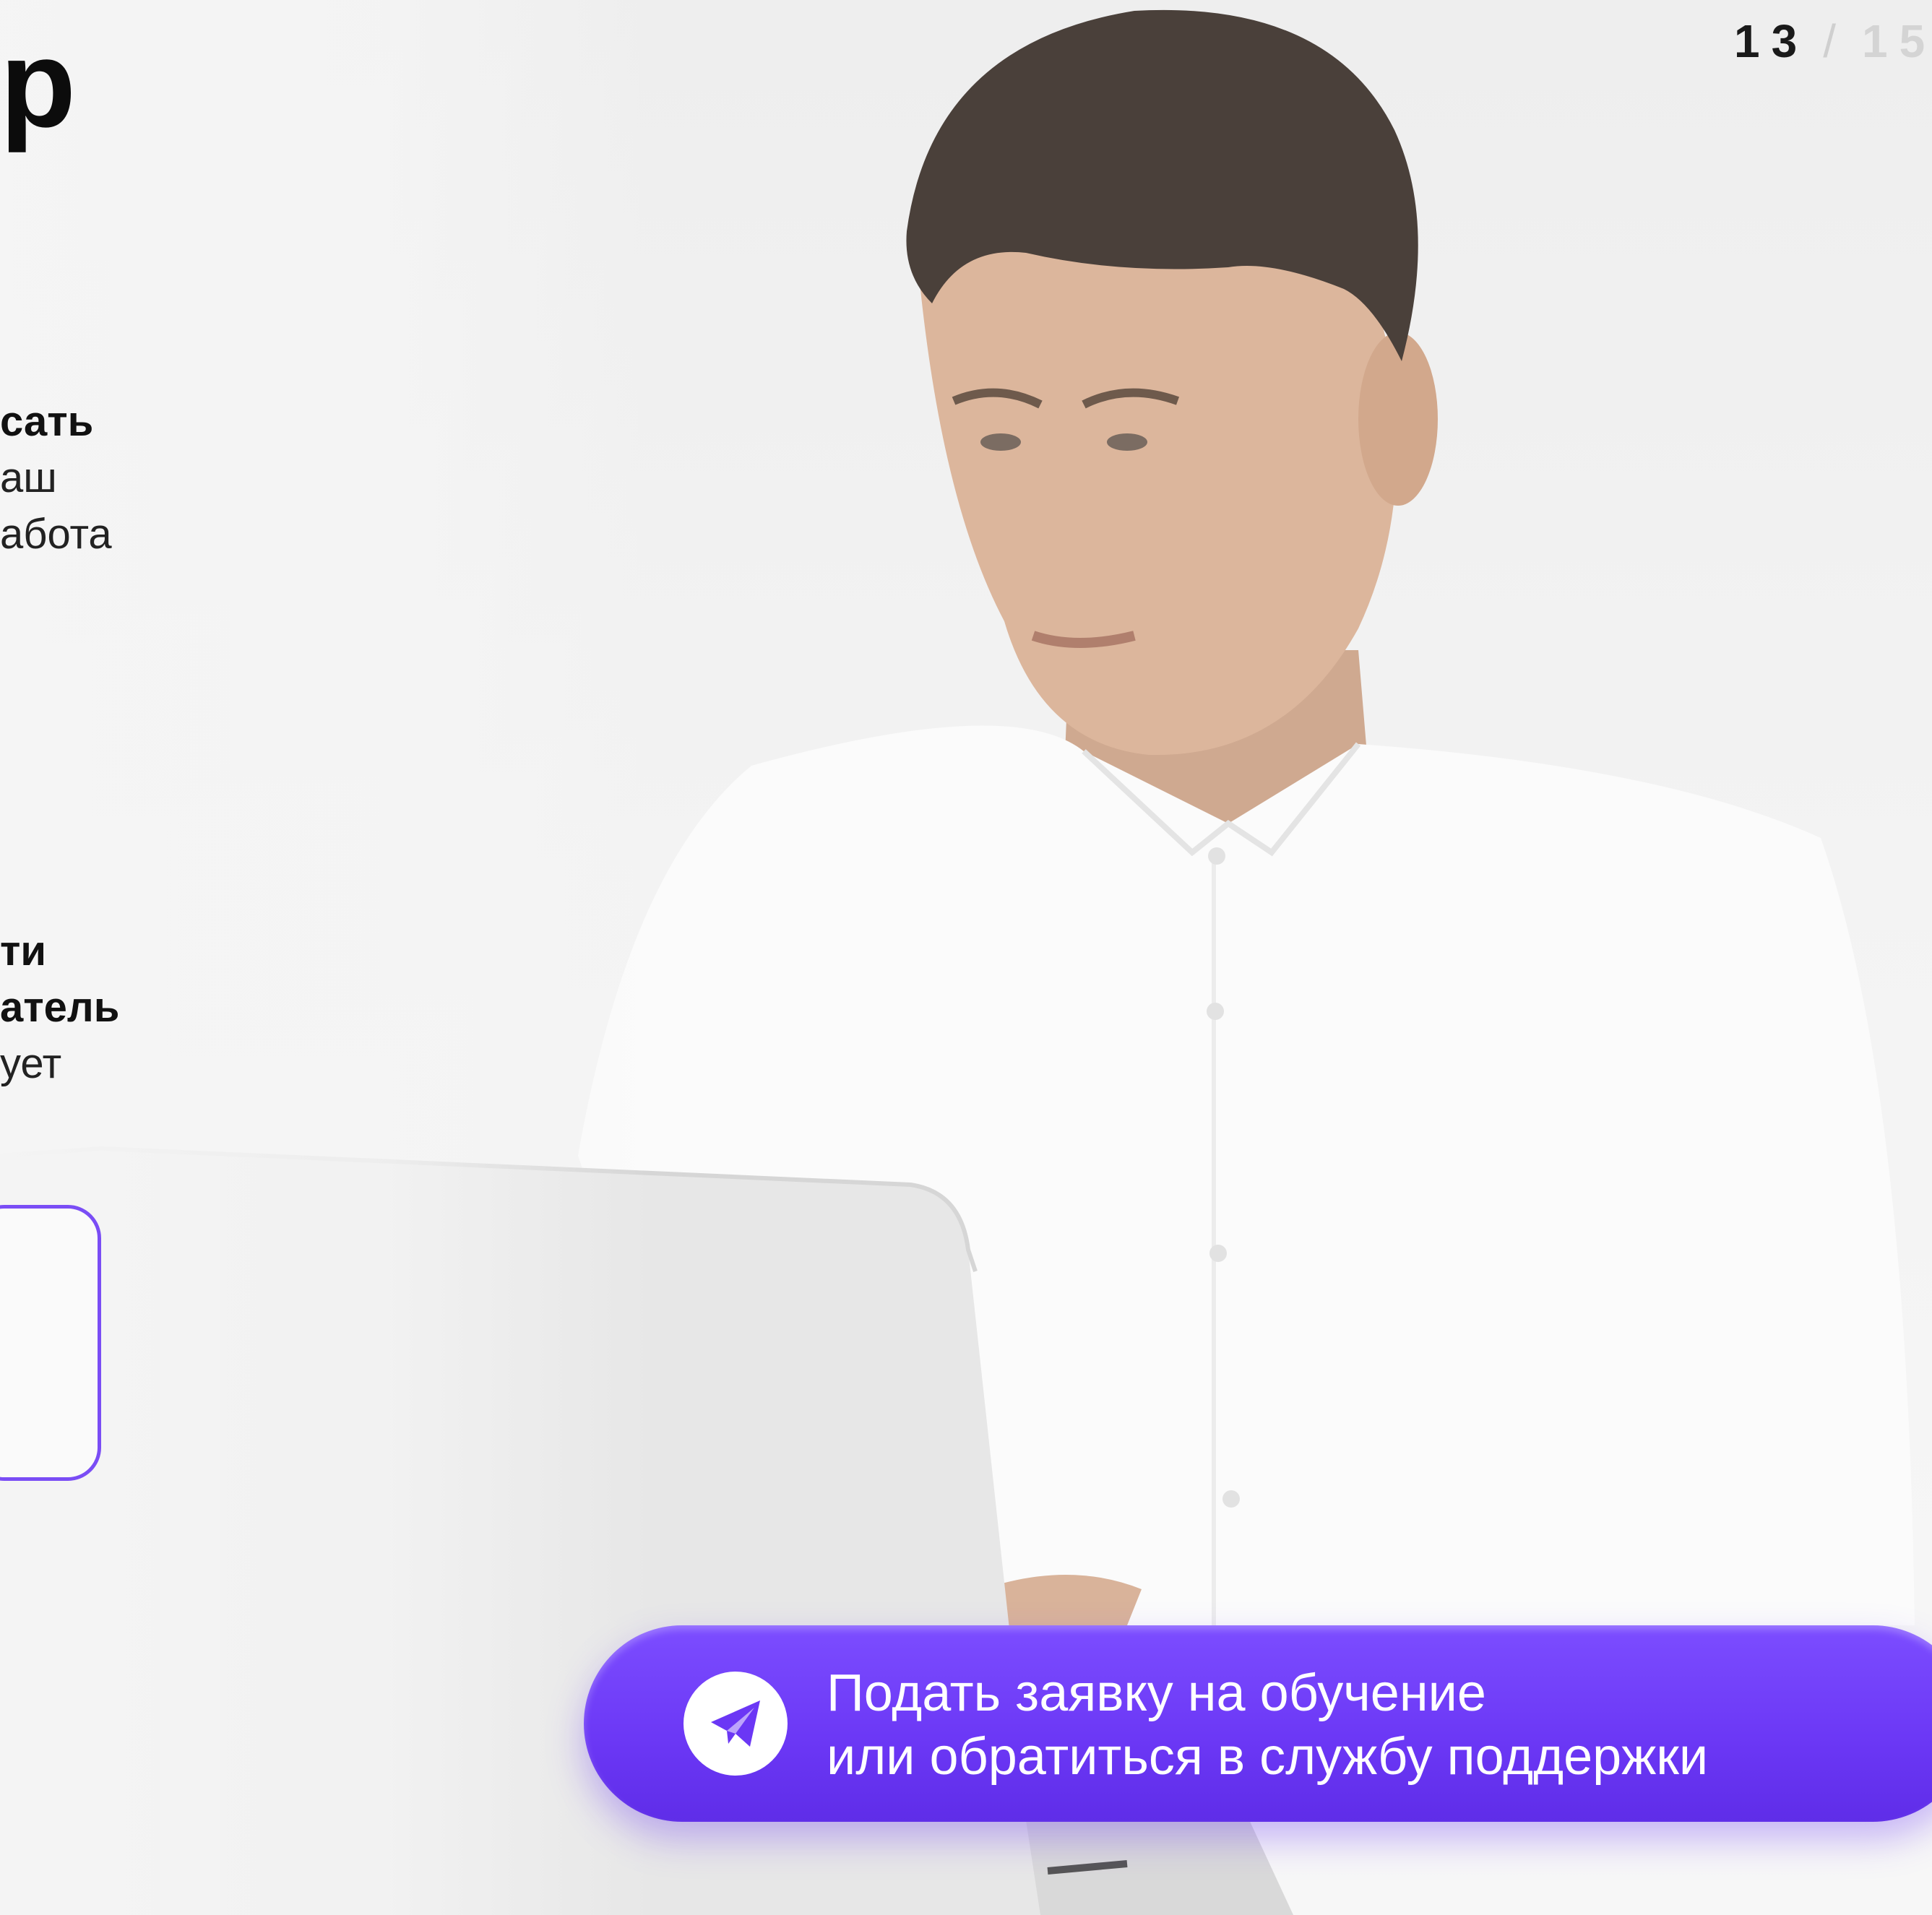 The height and width of the screenshot is (1915, 1932). What do you see at coordinates (38, 83) in the screenshot?
I see `slide-title: р` at bounding box center [38, 83].